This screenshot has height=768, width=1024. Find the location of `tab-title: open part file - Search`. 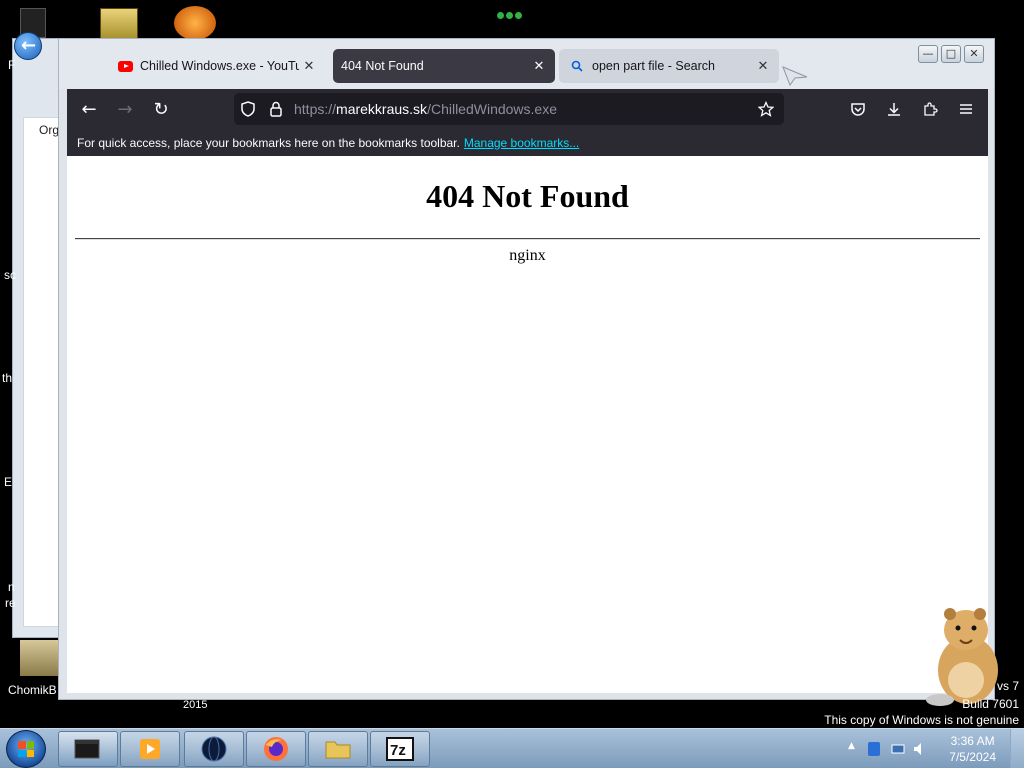

tab-title: open part file - Search is located at coordinates (653, 66).